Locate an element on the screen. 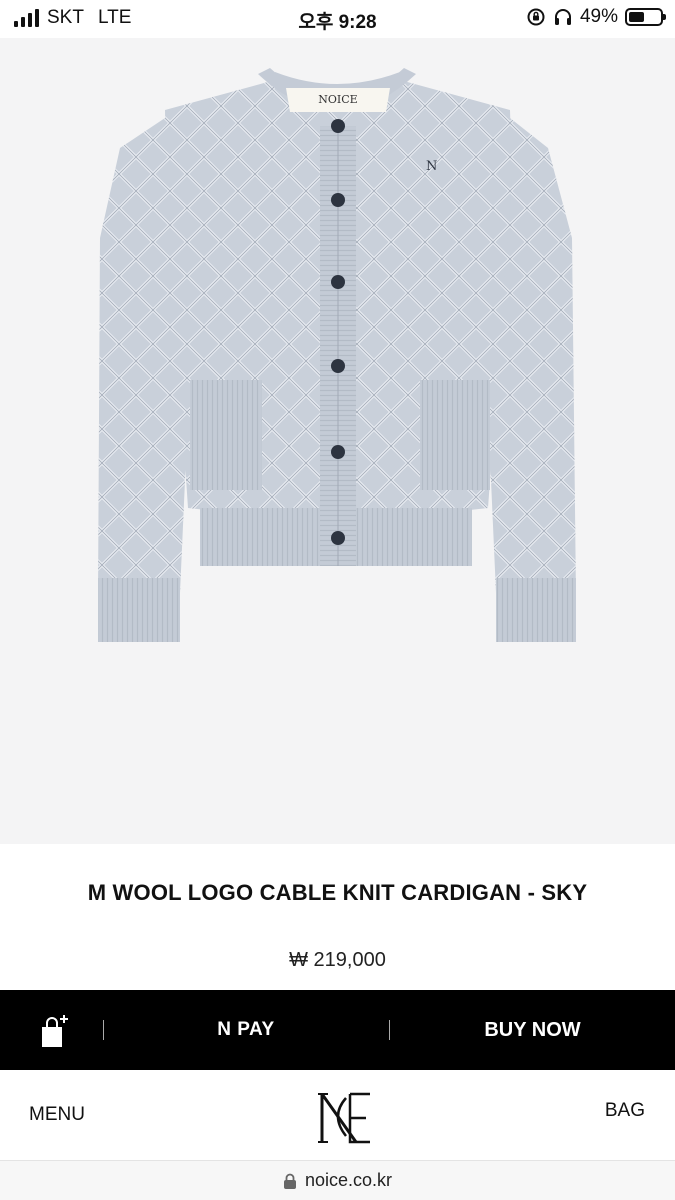 The height and width of the screenshot is (1200, 675). menu-button: MENU is located at coordinates (57, 1115).